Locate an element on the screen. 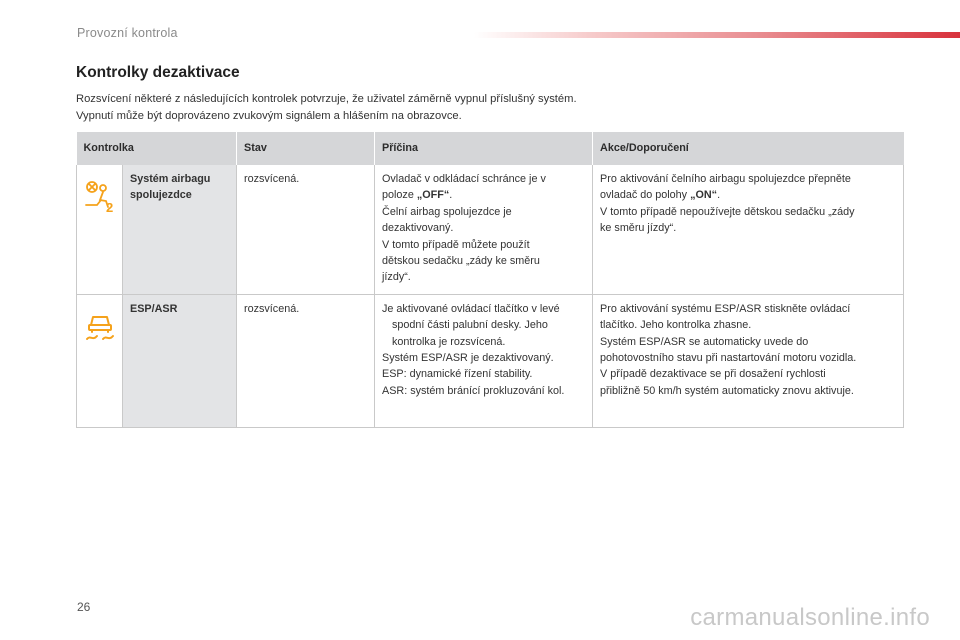  cause-line: ASR: systém bránící prokluzování kol. is located at coordinates (473, 390).